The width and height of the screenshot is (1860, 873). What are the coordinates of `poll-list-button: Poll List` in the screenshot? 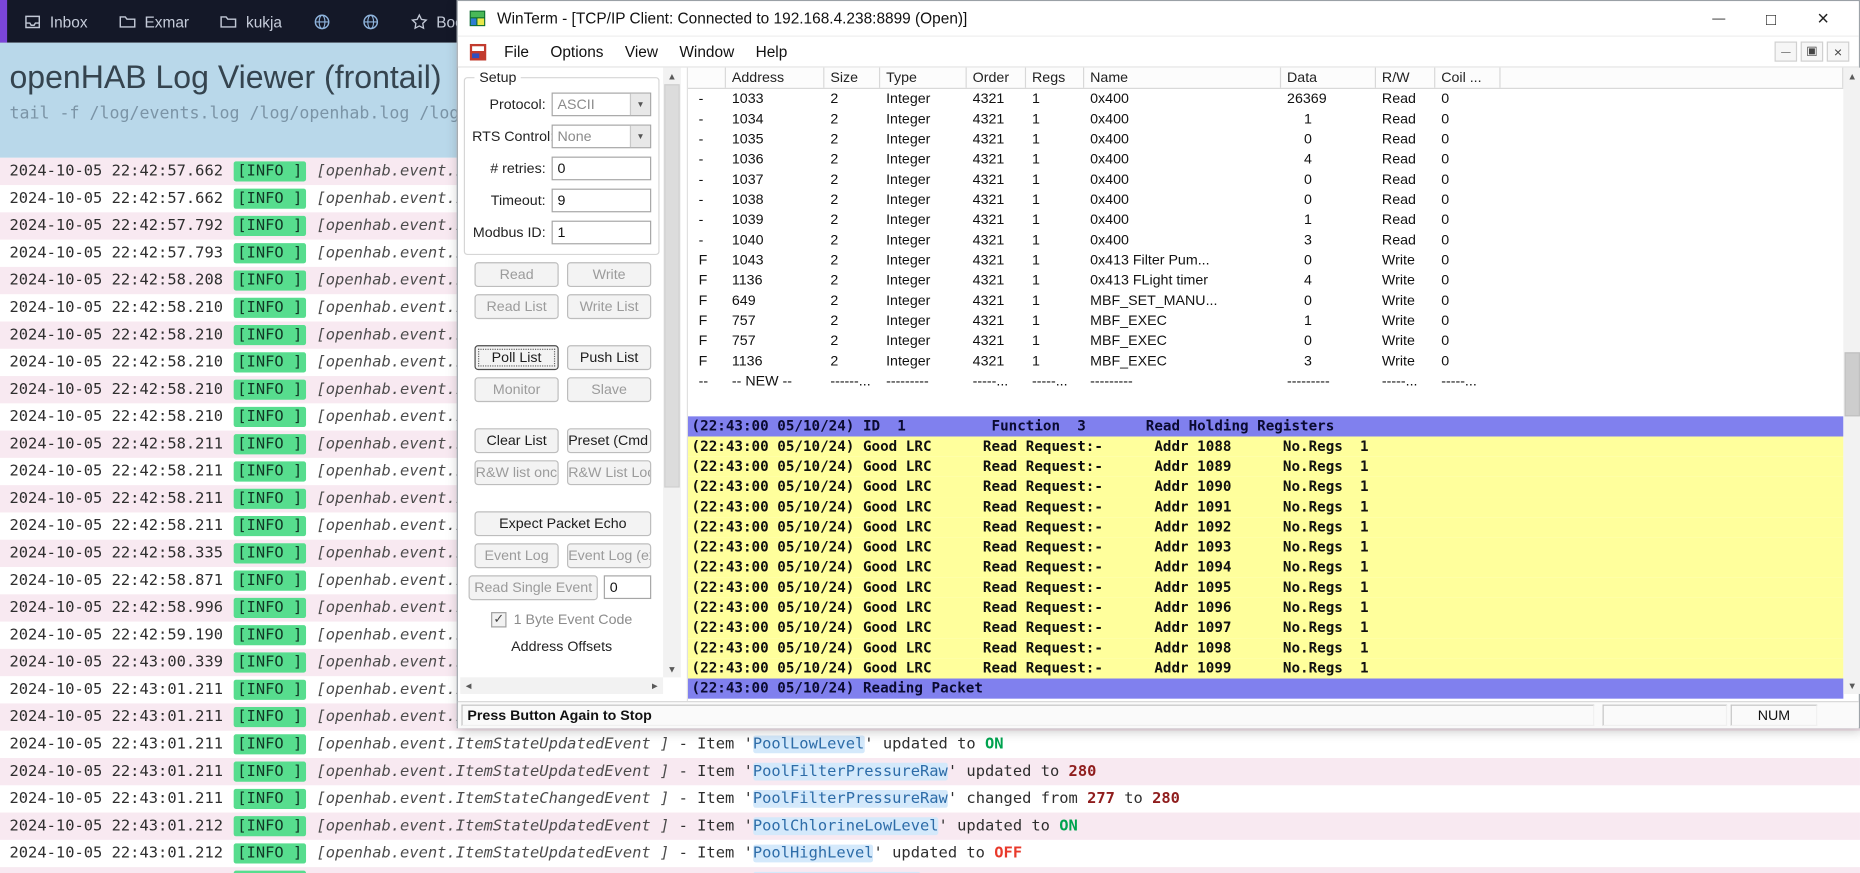 It's located at (516, 358).